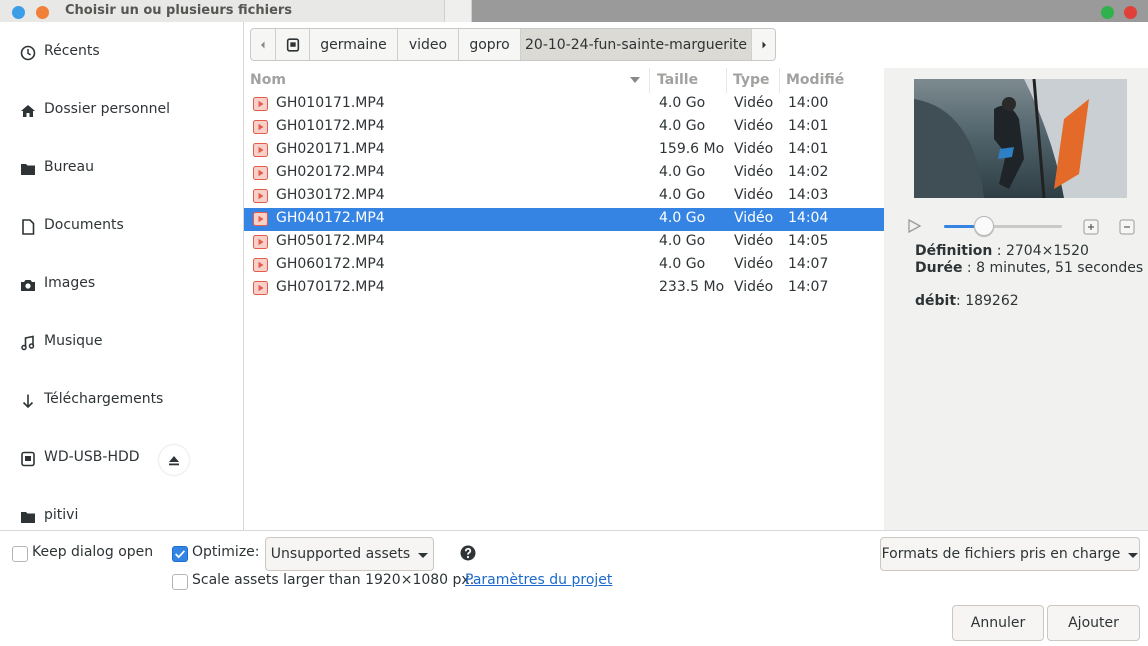 This screenshot has width=1148, height=646. I want to click on file-size: 233.5 Mo, so click(692, 287).